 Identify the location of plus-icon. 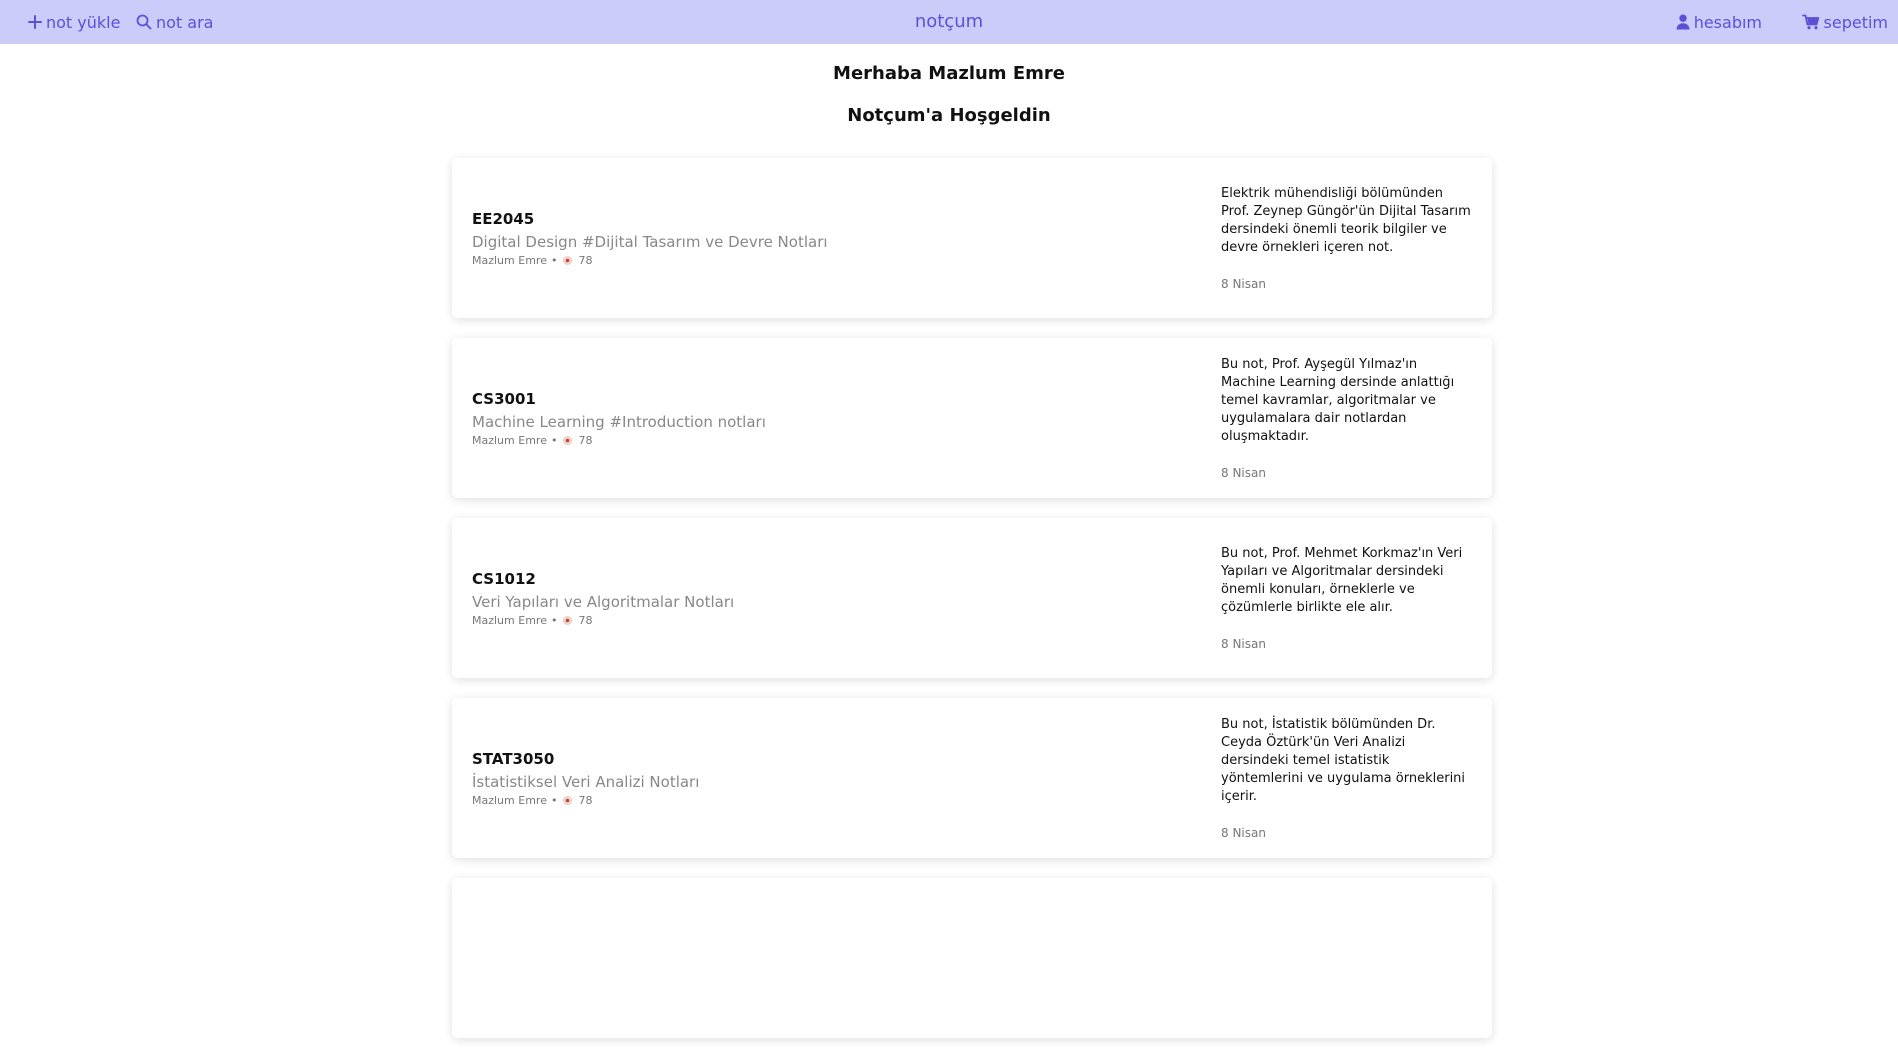
(35, 22).